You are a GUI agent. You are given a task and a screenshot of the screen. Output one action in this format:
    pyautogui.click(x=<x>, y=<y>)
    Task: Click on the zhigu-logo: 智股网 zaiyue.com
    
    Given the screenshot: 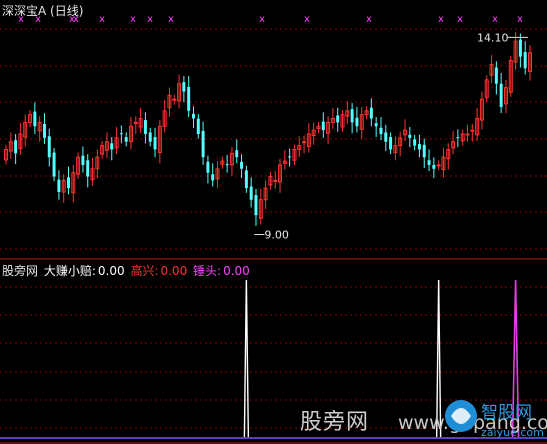 What is the action you would take?
    pyautogui.click(x=494, y=419)
    